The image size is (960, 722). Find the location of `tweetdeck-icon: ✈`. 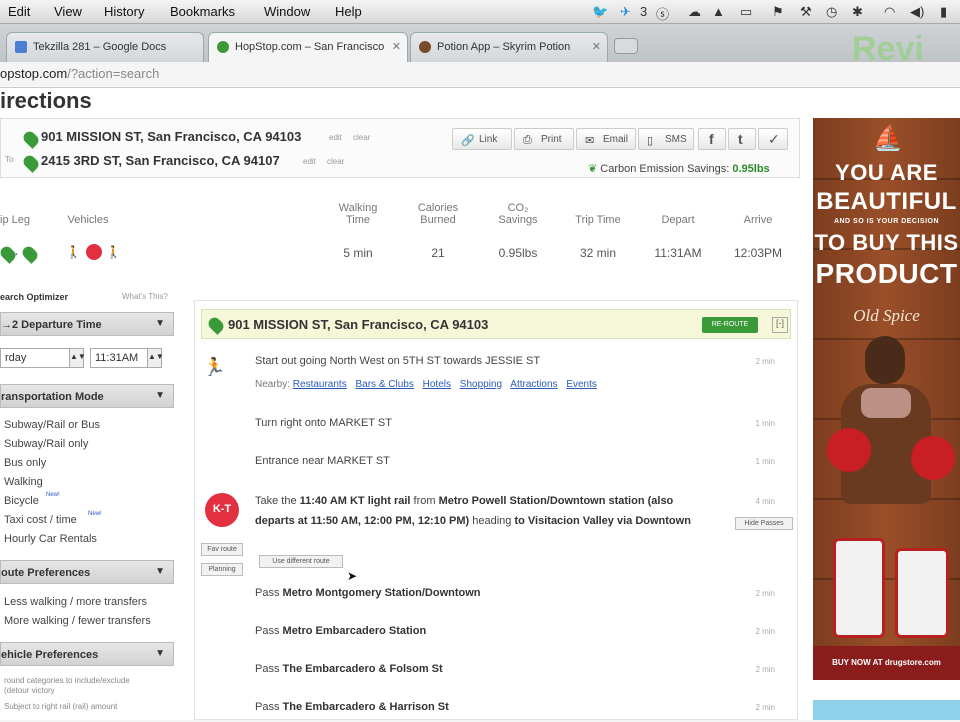

tweetdeck-icon: ✈ is located at coordinates (625, 12).